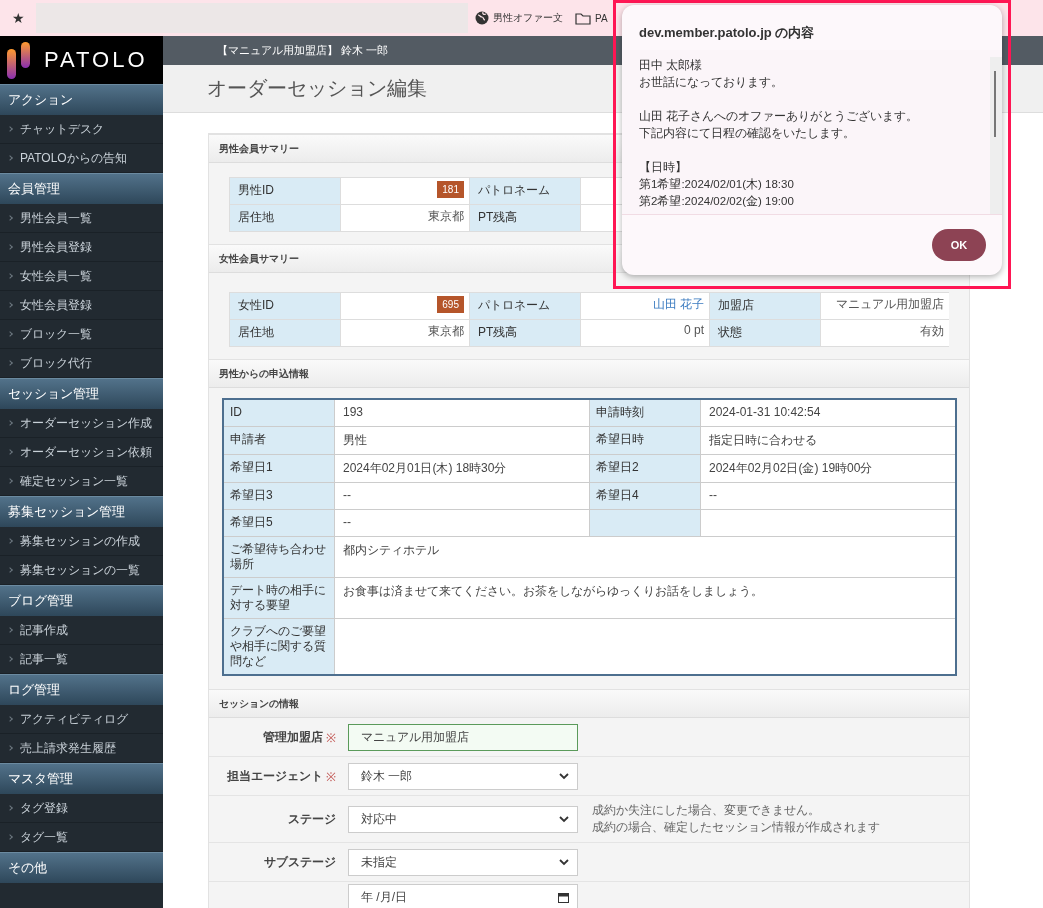 The height and width of the screenshot is (908, 1043). What do you see at coordinates (81, 393) in the screenshot?
I see `sidebar-section-header: セッション管理` at bounding box center [81, 393].